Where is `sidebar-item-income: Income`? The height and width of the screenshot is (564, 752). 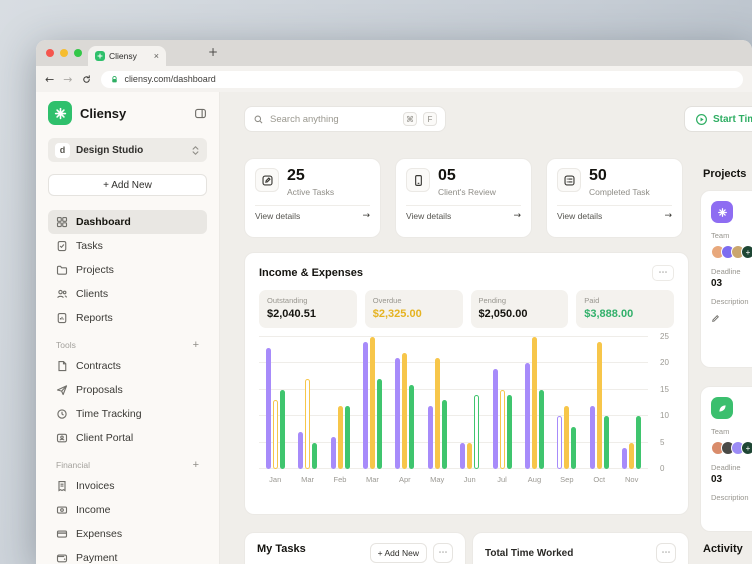
sidebar-item-income: Income is located at coordinates (127, 510).